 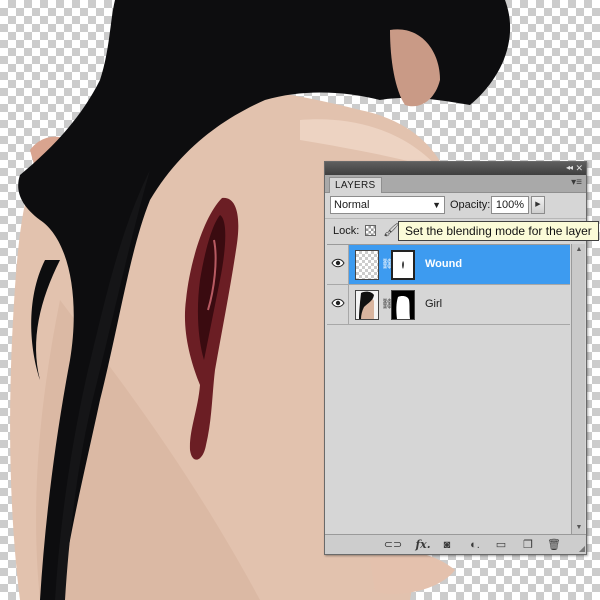 What do you see at coordinates (448, 305) in the screenshot?
I see `layer-row-girl: ⛓ Girl` at bounding box center [448, 305].